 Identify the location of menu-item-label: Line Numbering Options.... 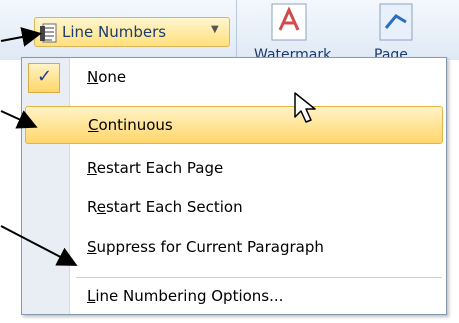
(185, 296).